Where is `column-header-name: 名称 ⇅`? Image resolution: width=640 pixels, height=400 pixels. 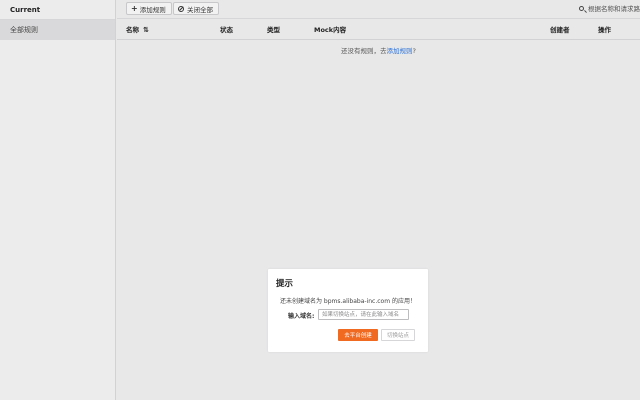
column-header-name: 名称 ⇅ is located at coordinates (137, 30).